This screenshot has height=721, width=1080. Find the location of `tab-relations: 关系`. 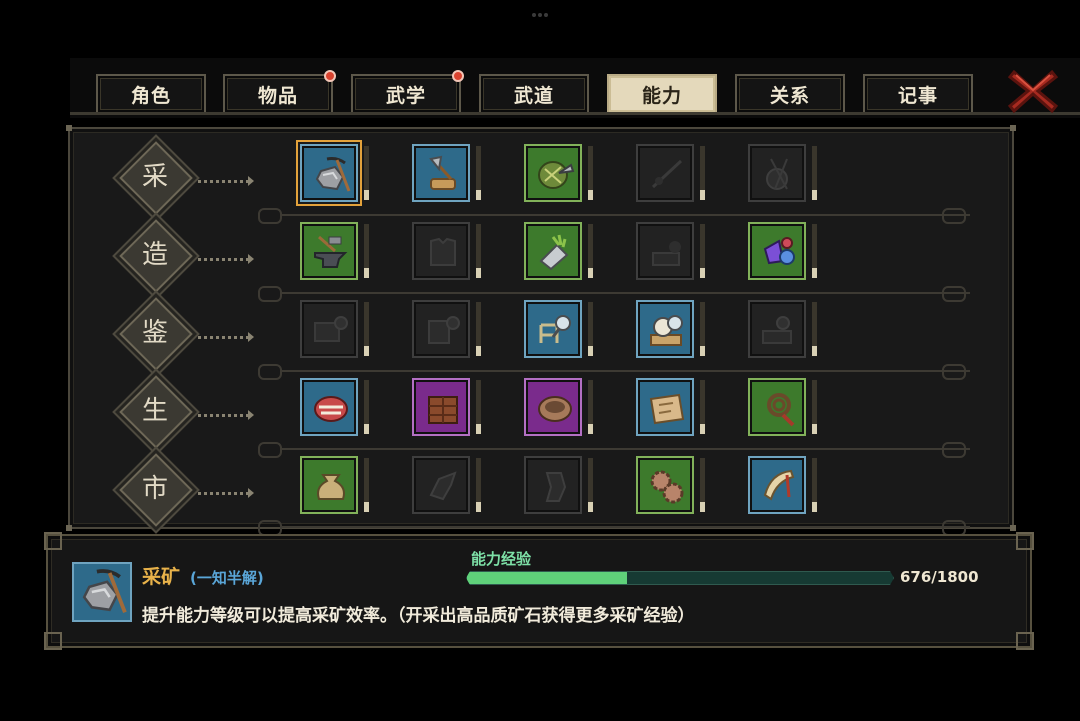

tab-relations: 关系 is located at coordinates (790, 93).